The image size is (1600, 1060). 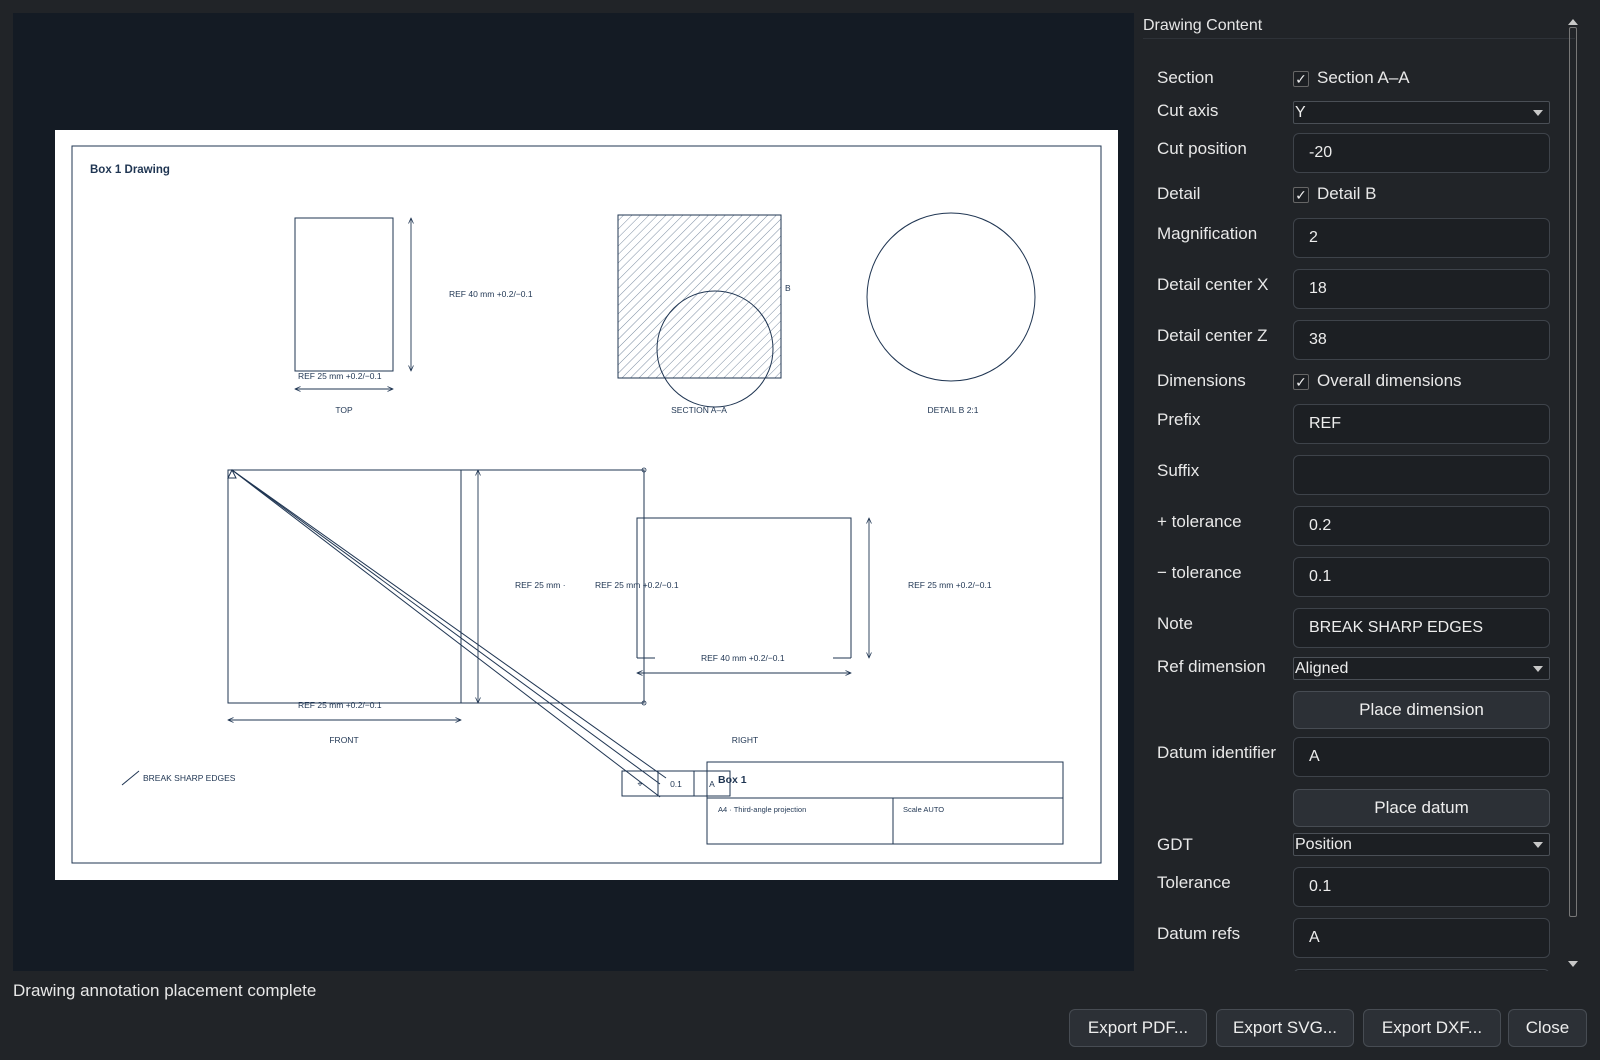 What do you see at coordinates (1421, 938) in the screenshot?
I see `datum-refs-input` at bounding box center [1421, 938].